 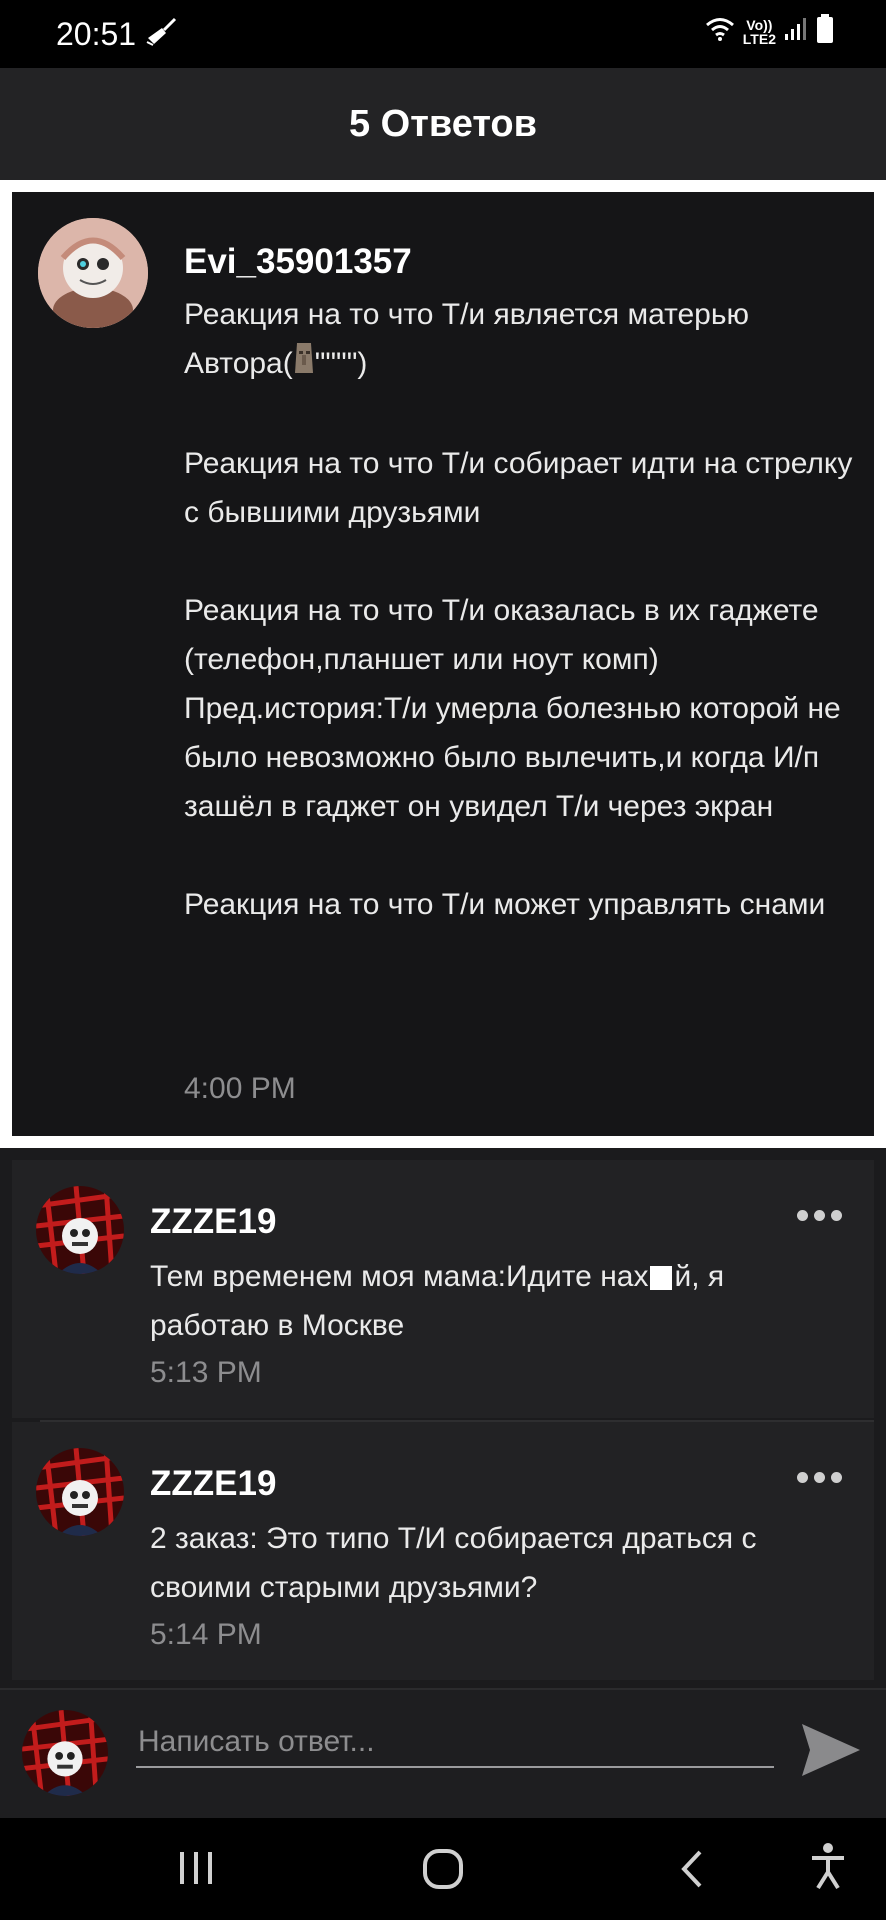 What do you see at coordinates (825, 31) in the screenshot?
I see `battery-icon` at bounding box center [825, 31].